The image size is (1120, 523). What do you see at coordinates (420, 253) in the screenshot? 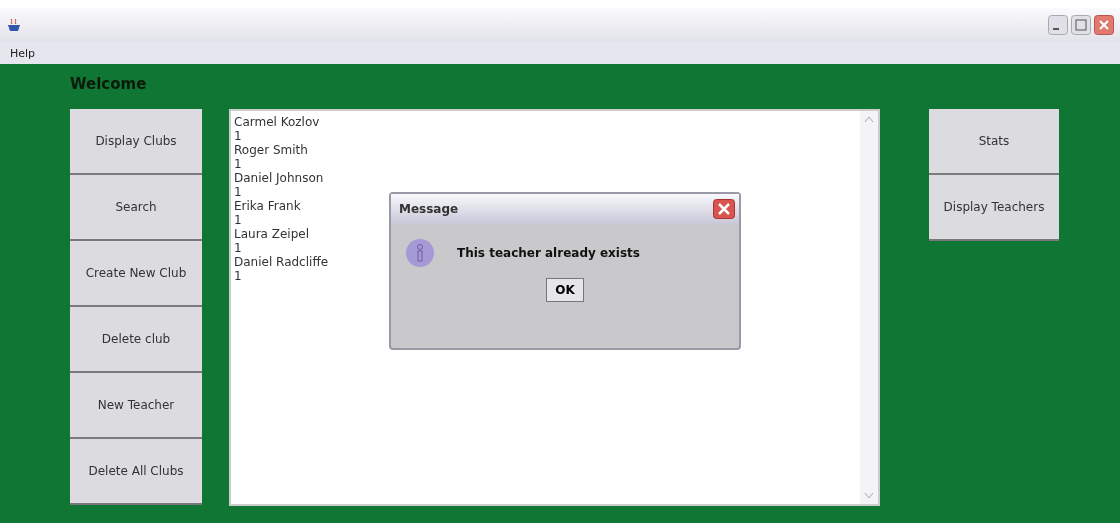
I see `info-icon` at bounding box center [420, 253].